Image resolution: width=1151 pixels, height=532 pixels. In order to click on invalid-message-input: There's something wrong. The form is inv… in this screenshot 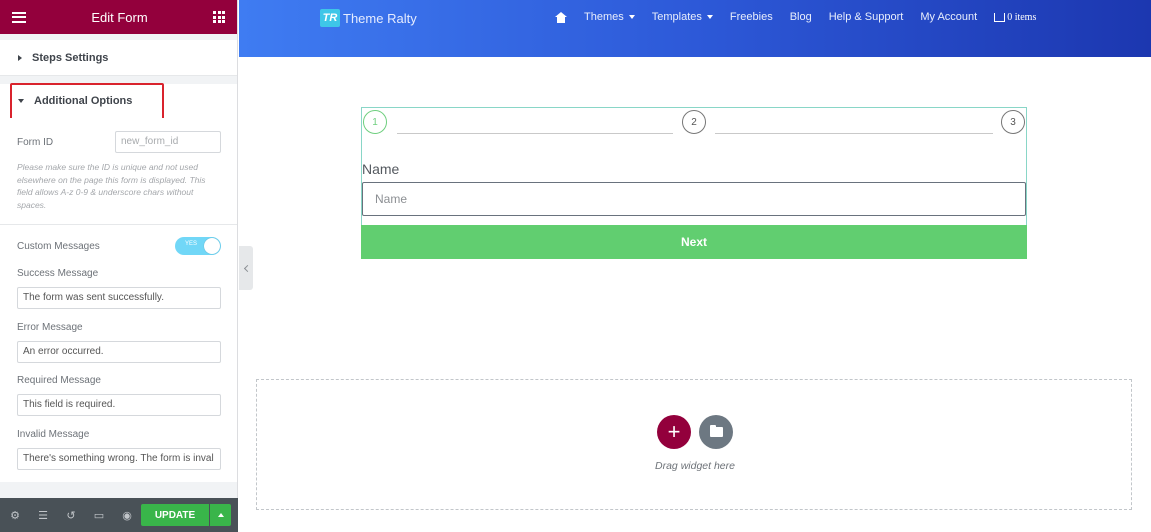, I will do `click(119, 459)`.